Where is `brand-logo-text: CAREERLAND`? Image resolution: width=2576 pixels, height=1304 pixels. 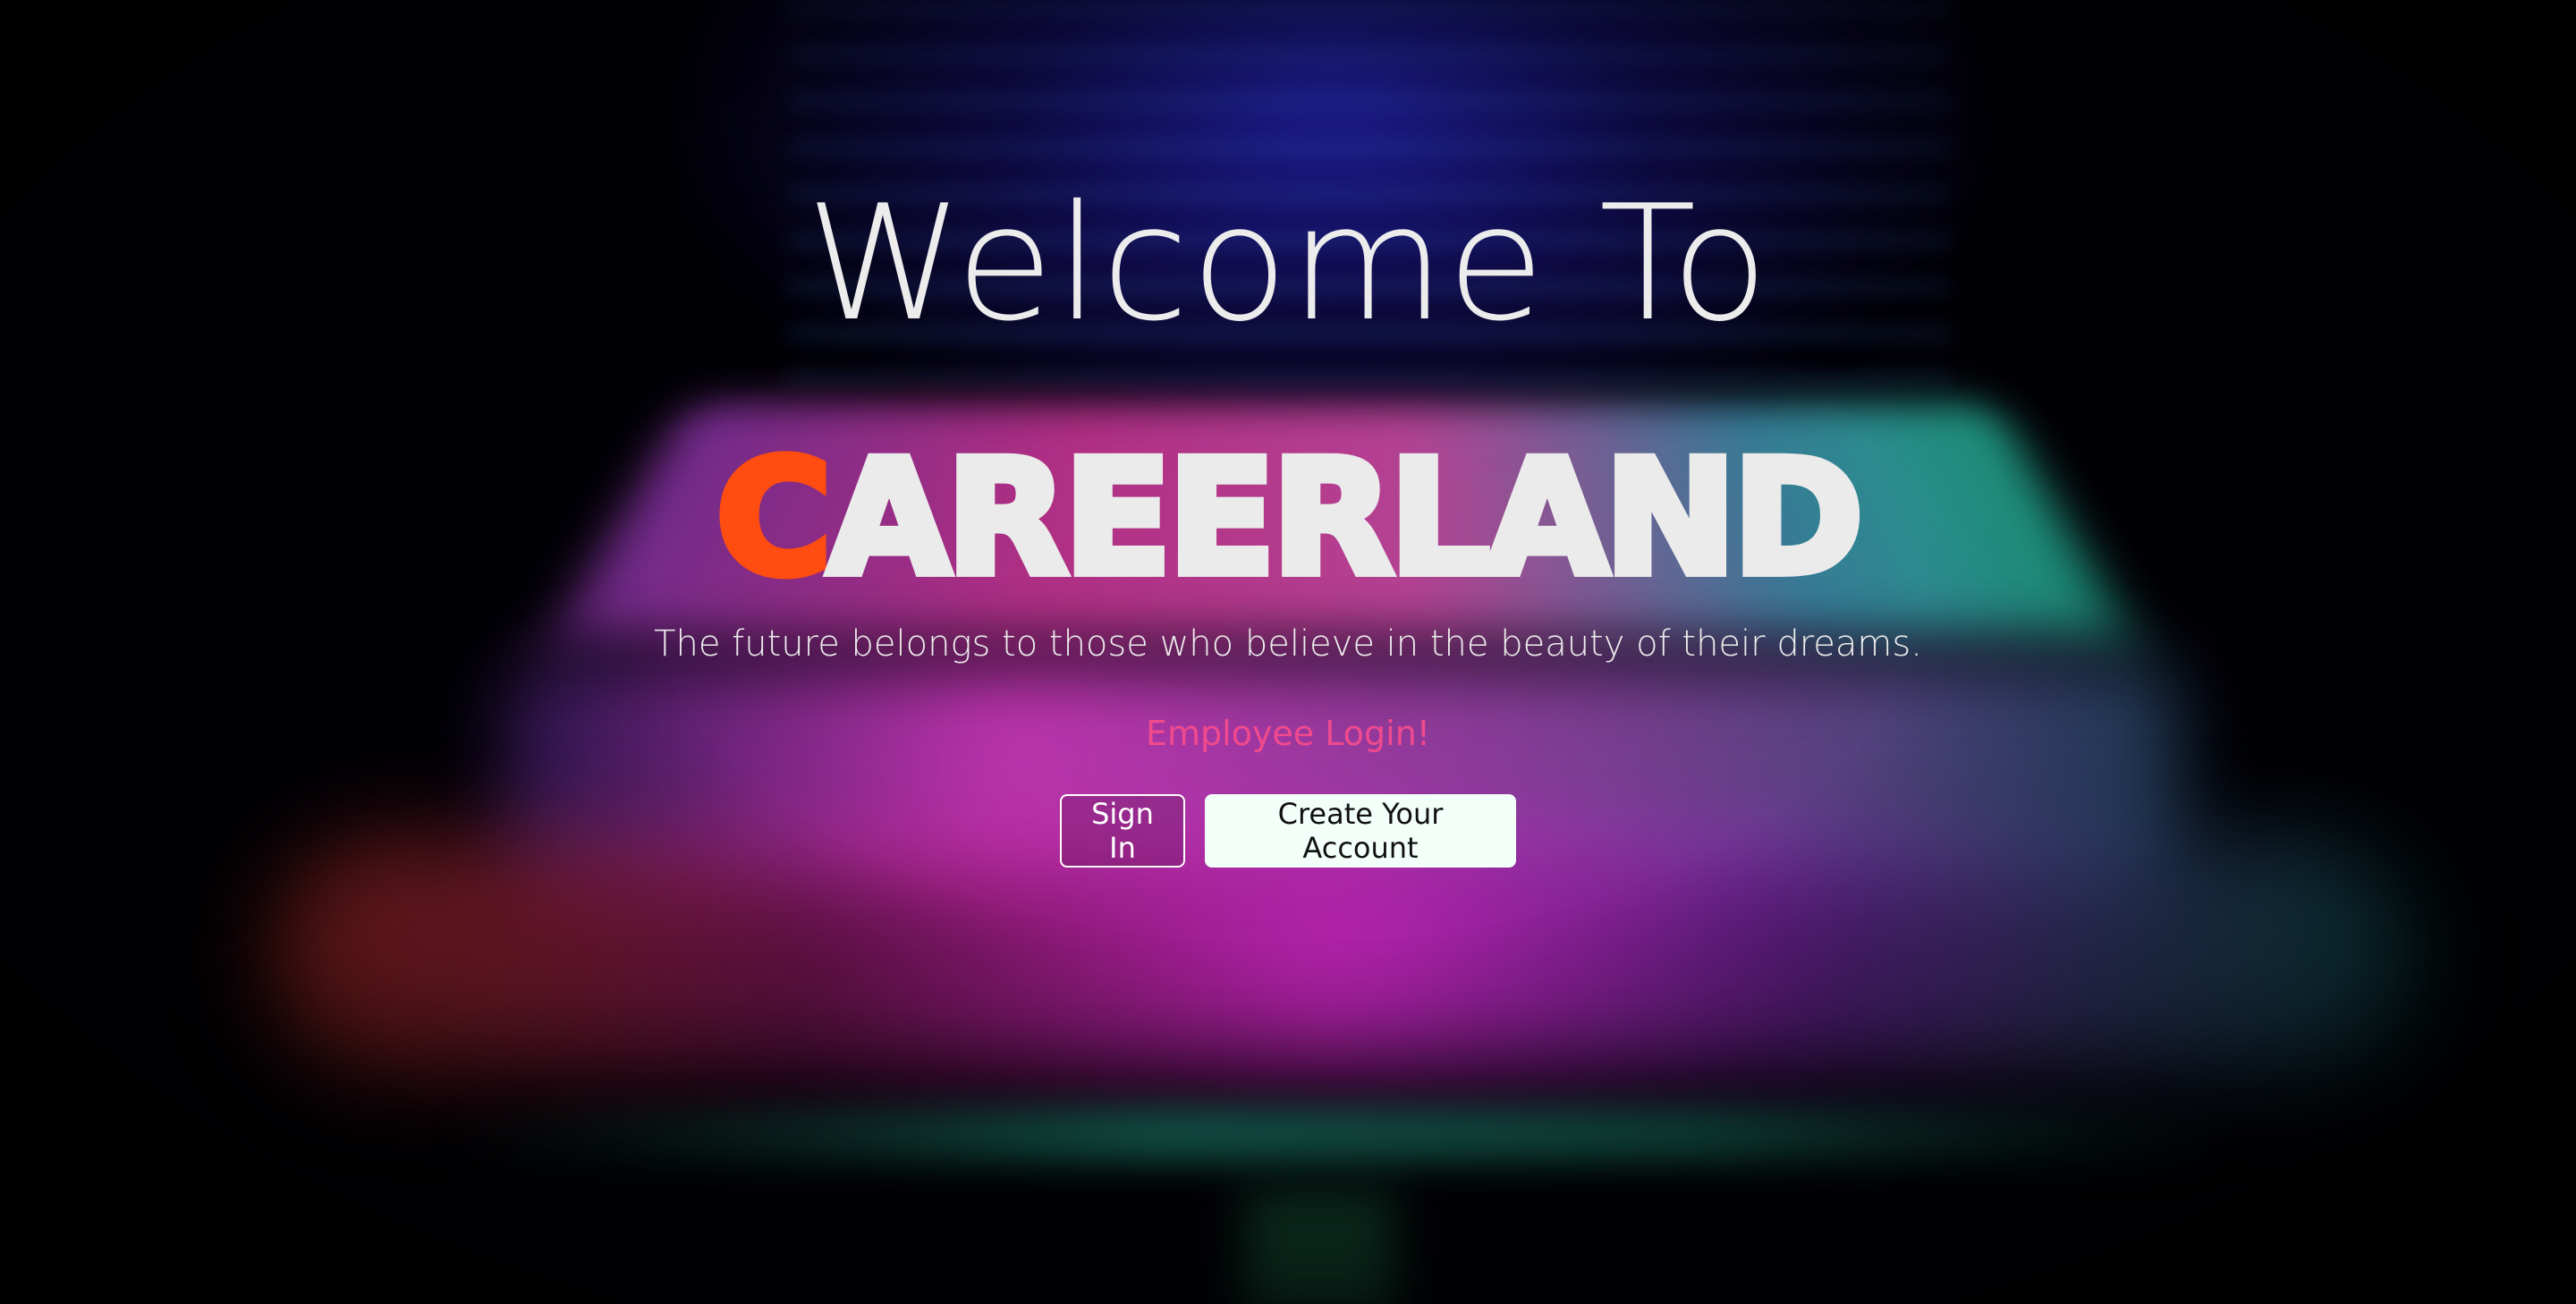 brand-logo-text: CAREERLAND is located at coordinates (1288, 519).